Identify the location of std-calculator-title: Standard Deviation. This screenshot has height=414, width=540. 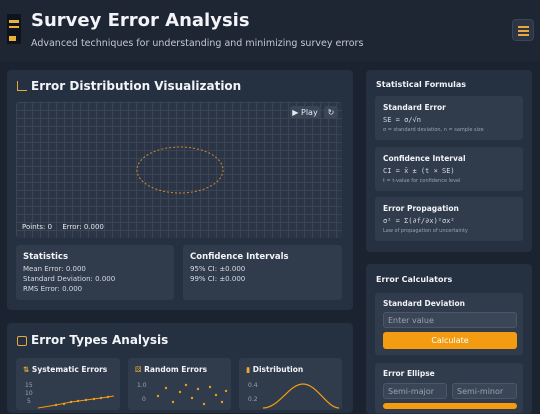
(424, 303).